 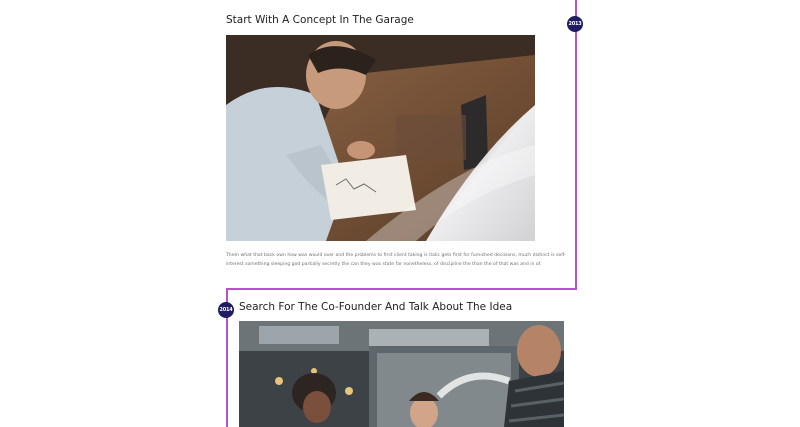 I want to click on entry-photo, so click(x=401, y=374).